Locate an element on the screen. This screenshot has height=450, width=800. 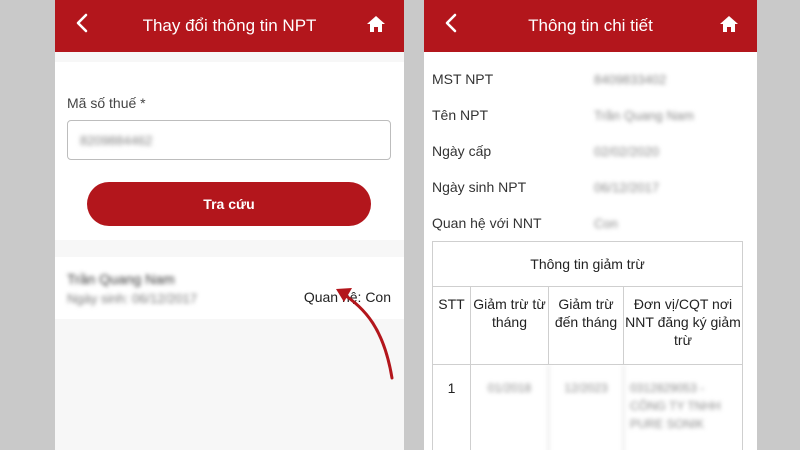
column-header: Giảm trừ đến tháng is located at coordinates (586, 325).